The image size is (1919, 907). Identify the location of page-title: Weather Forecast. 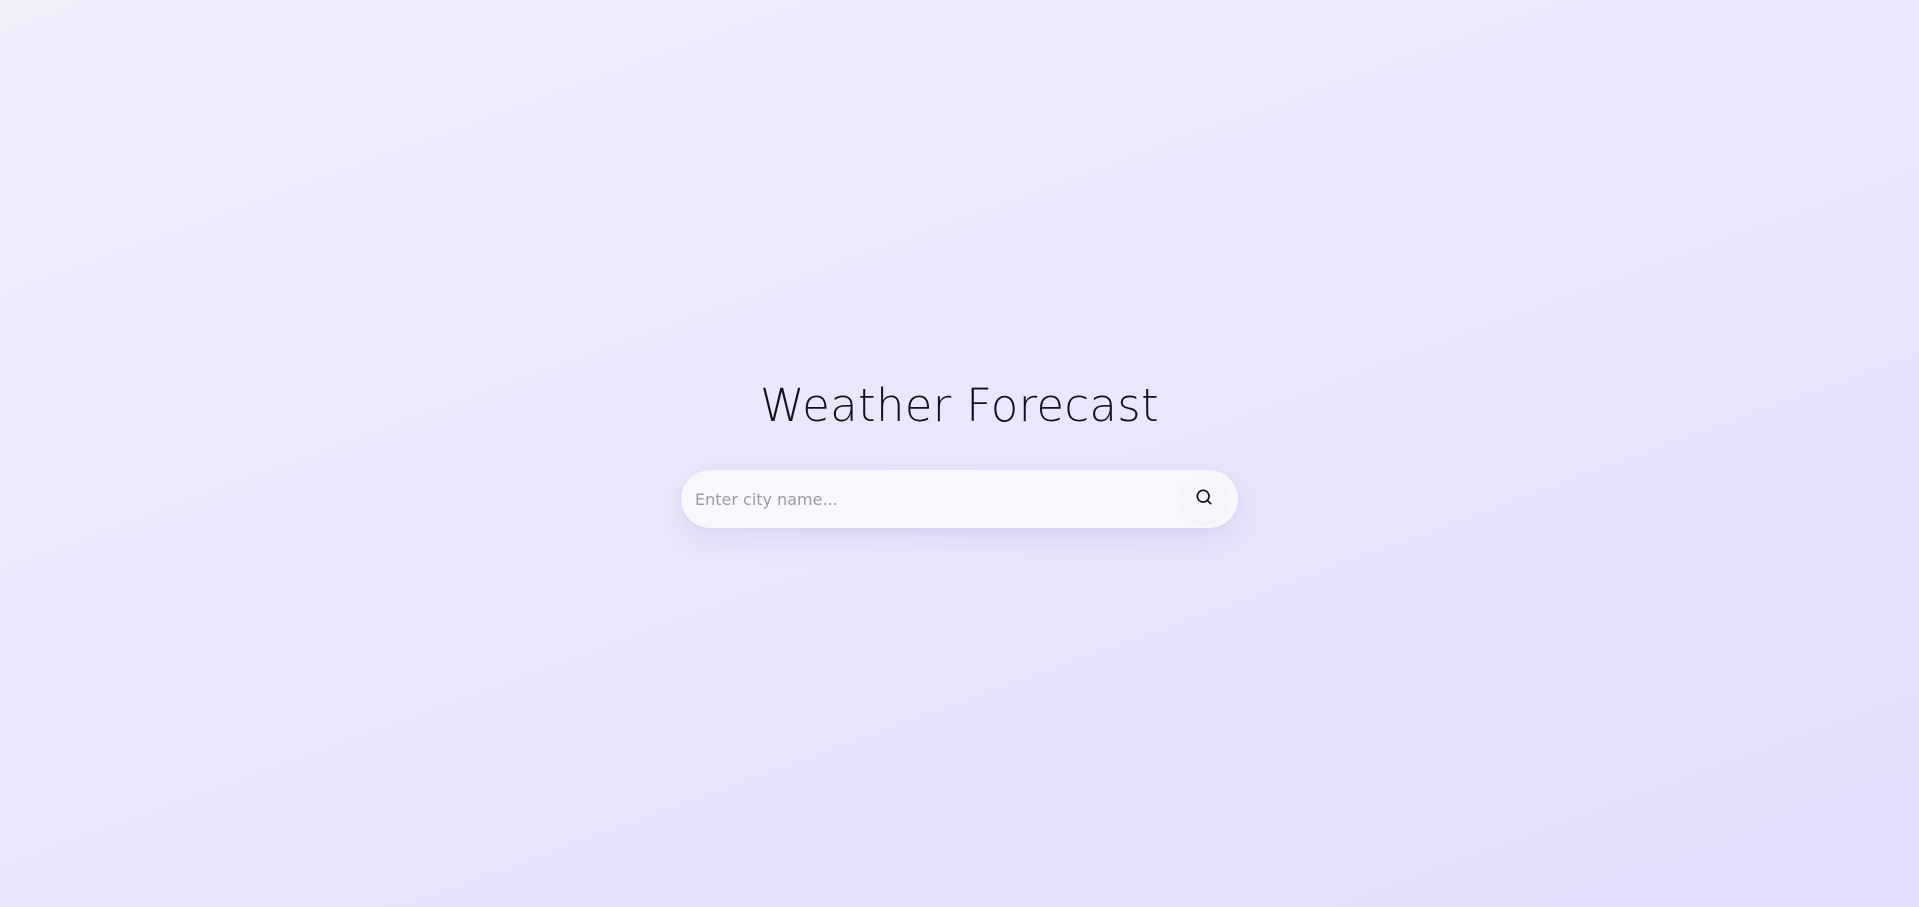
(959, 405).